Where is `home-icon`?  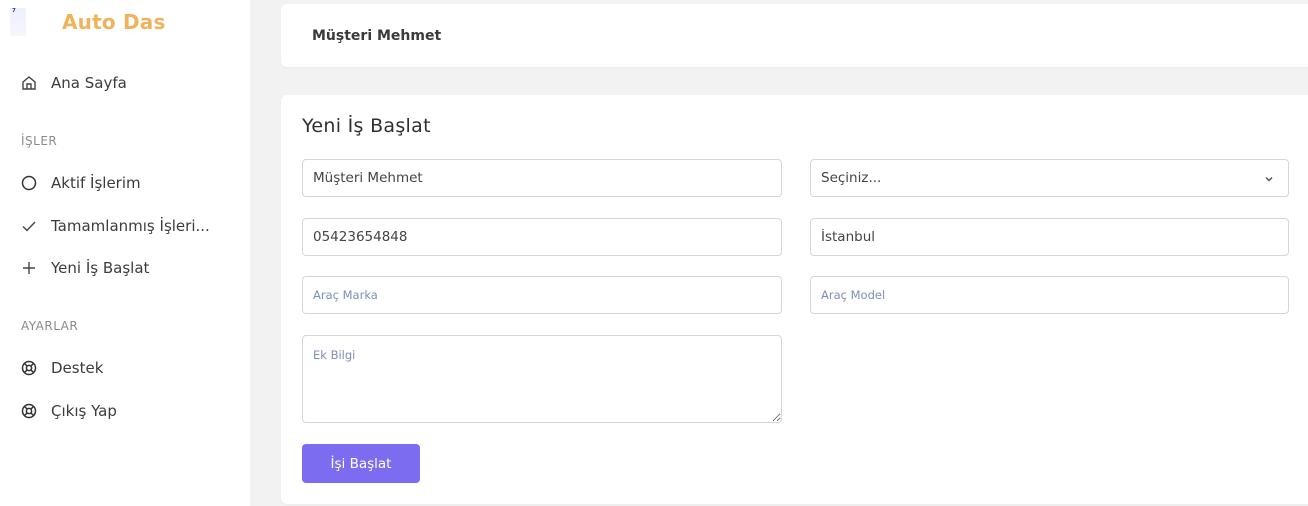
home-icon is located at coordinates (29, 83).